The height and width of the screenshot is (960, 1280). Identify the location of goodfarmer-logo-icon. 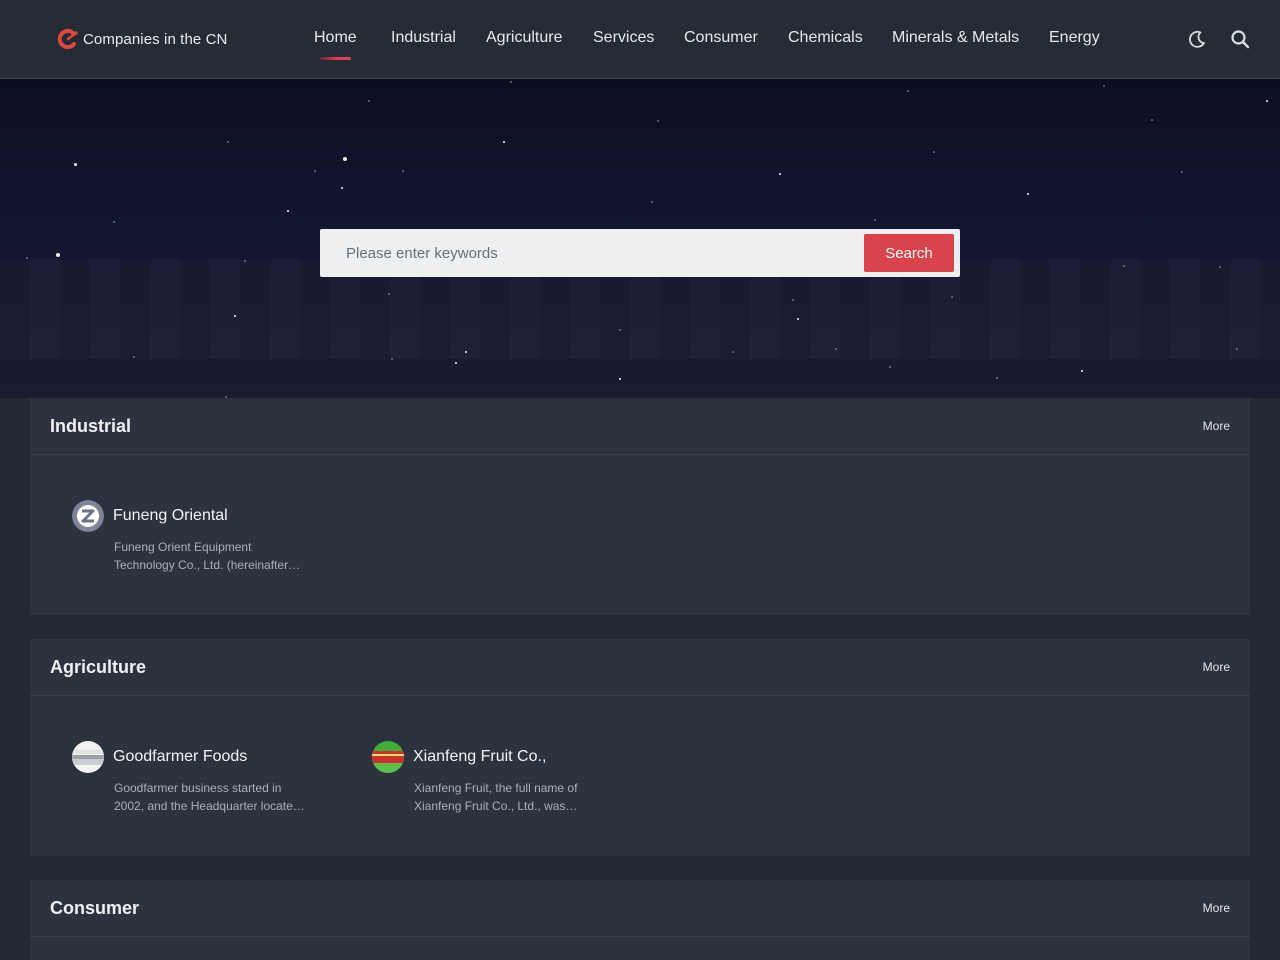
(88, 757).